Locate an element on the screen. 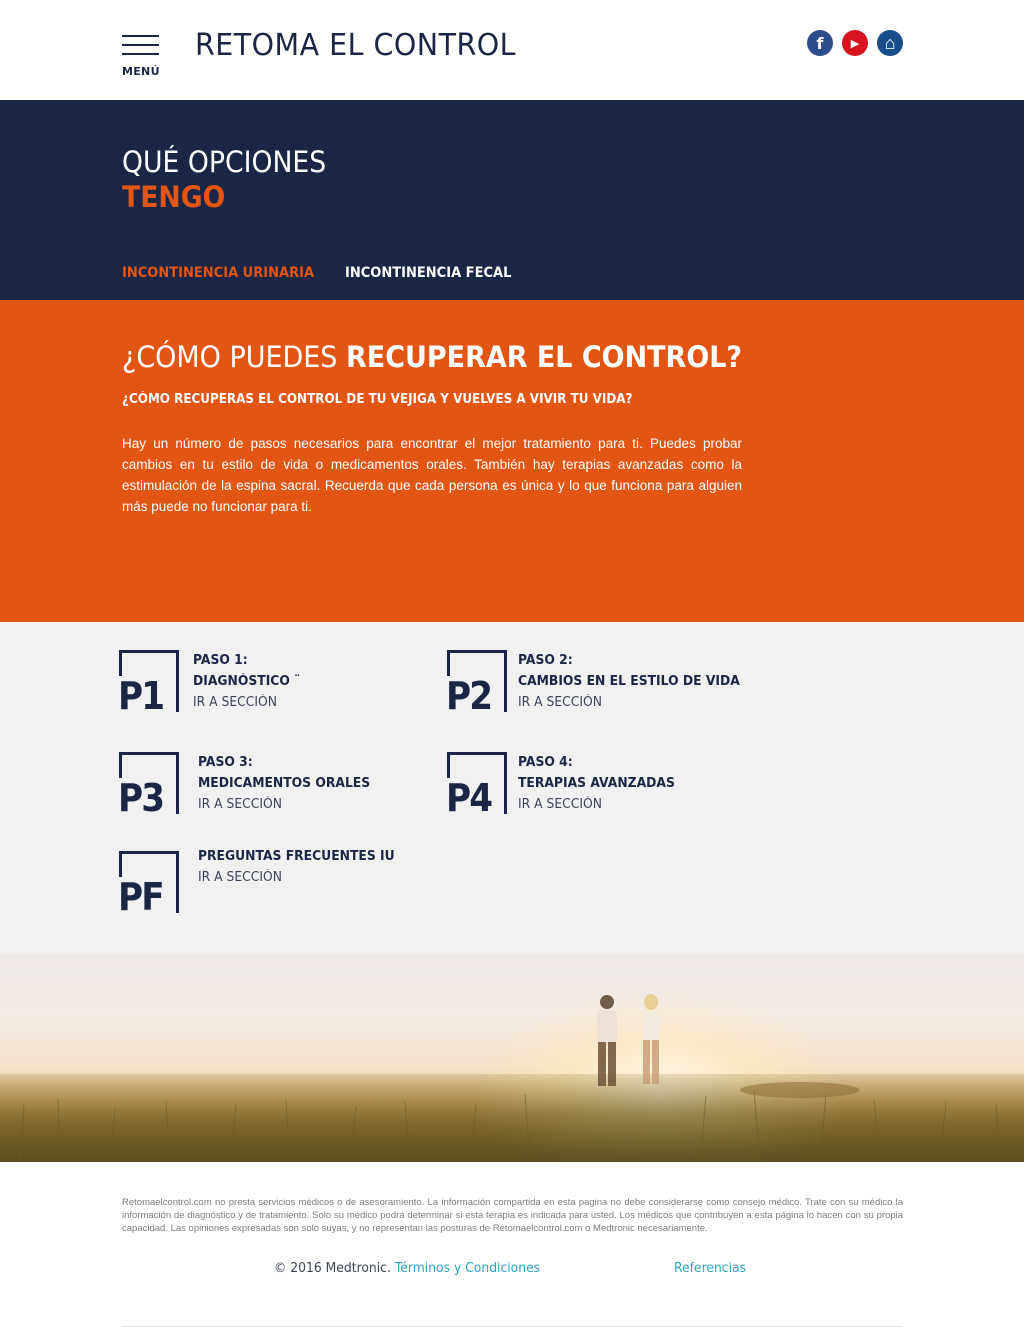  step-badge-p2: P2 is located at coordinates (476, 683).